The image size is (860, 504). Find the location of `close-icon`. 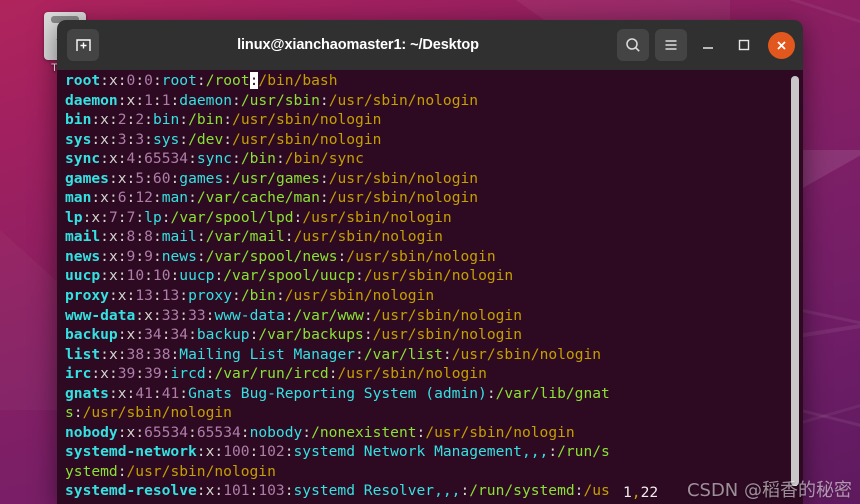

close-icon is located at coordinates (781, 45).